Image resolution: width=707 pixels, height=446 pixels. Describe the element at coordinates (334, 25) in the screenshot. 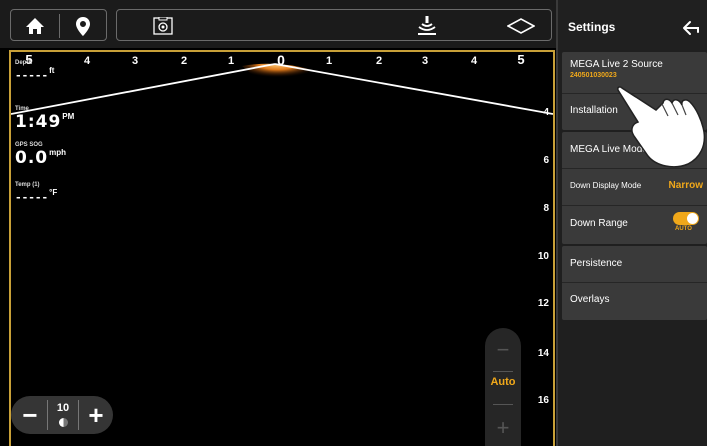

I see `toolbar-right-group` at that location.